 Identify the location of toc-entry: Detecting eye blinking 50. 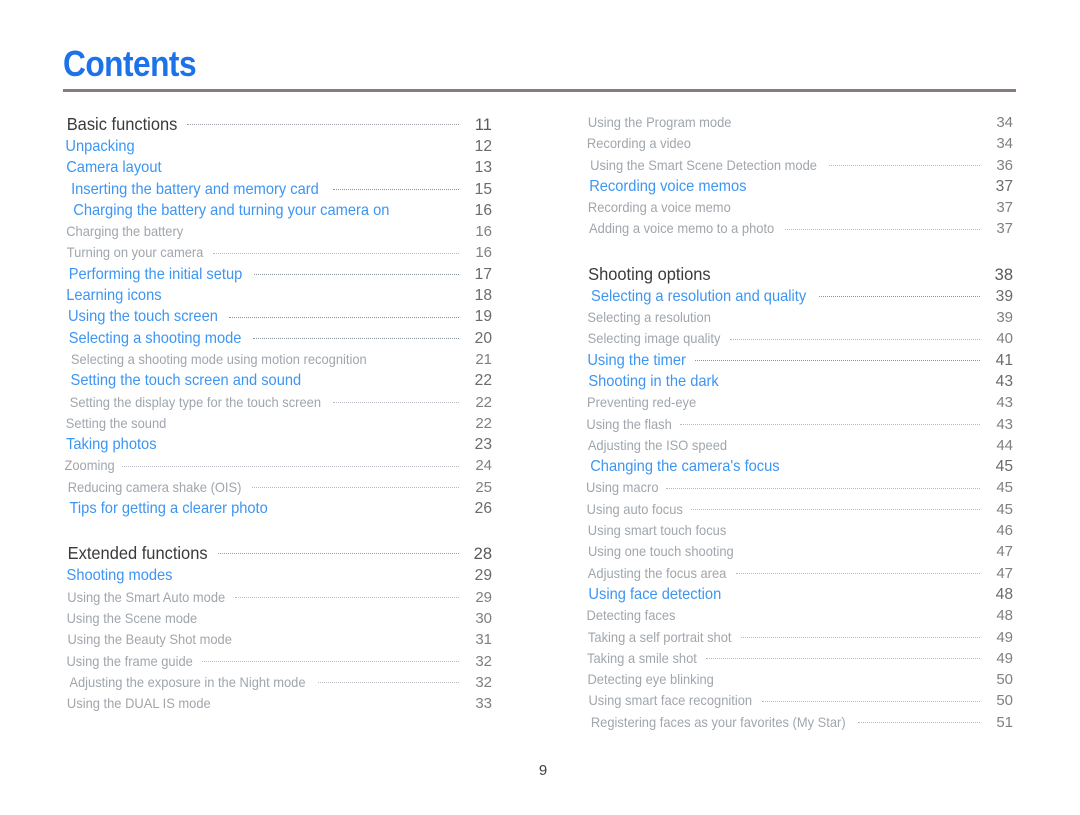
(798, 679).